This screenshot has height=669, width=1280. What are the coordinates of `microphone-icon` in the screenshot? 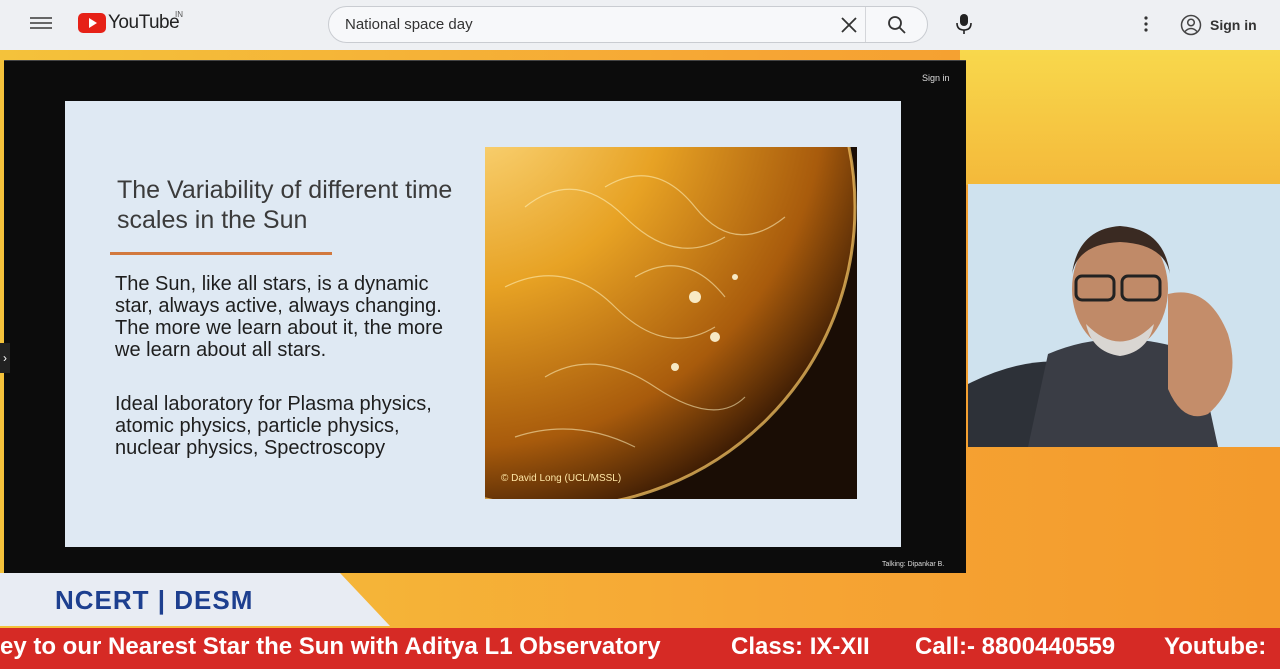 It's located at (964, 24).